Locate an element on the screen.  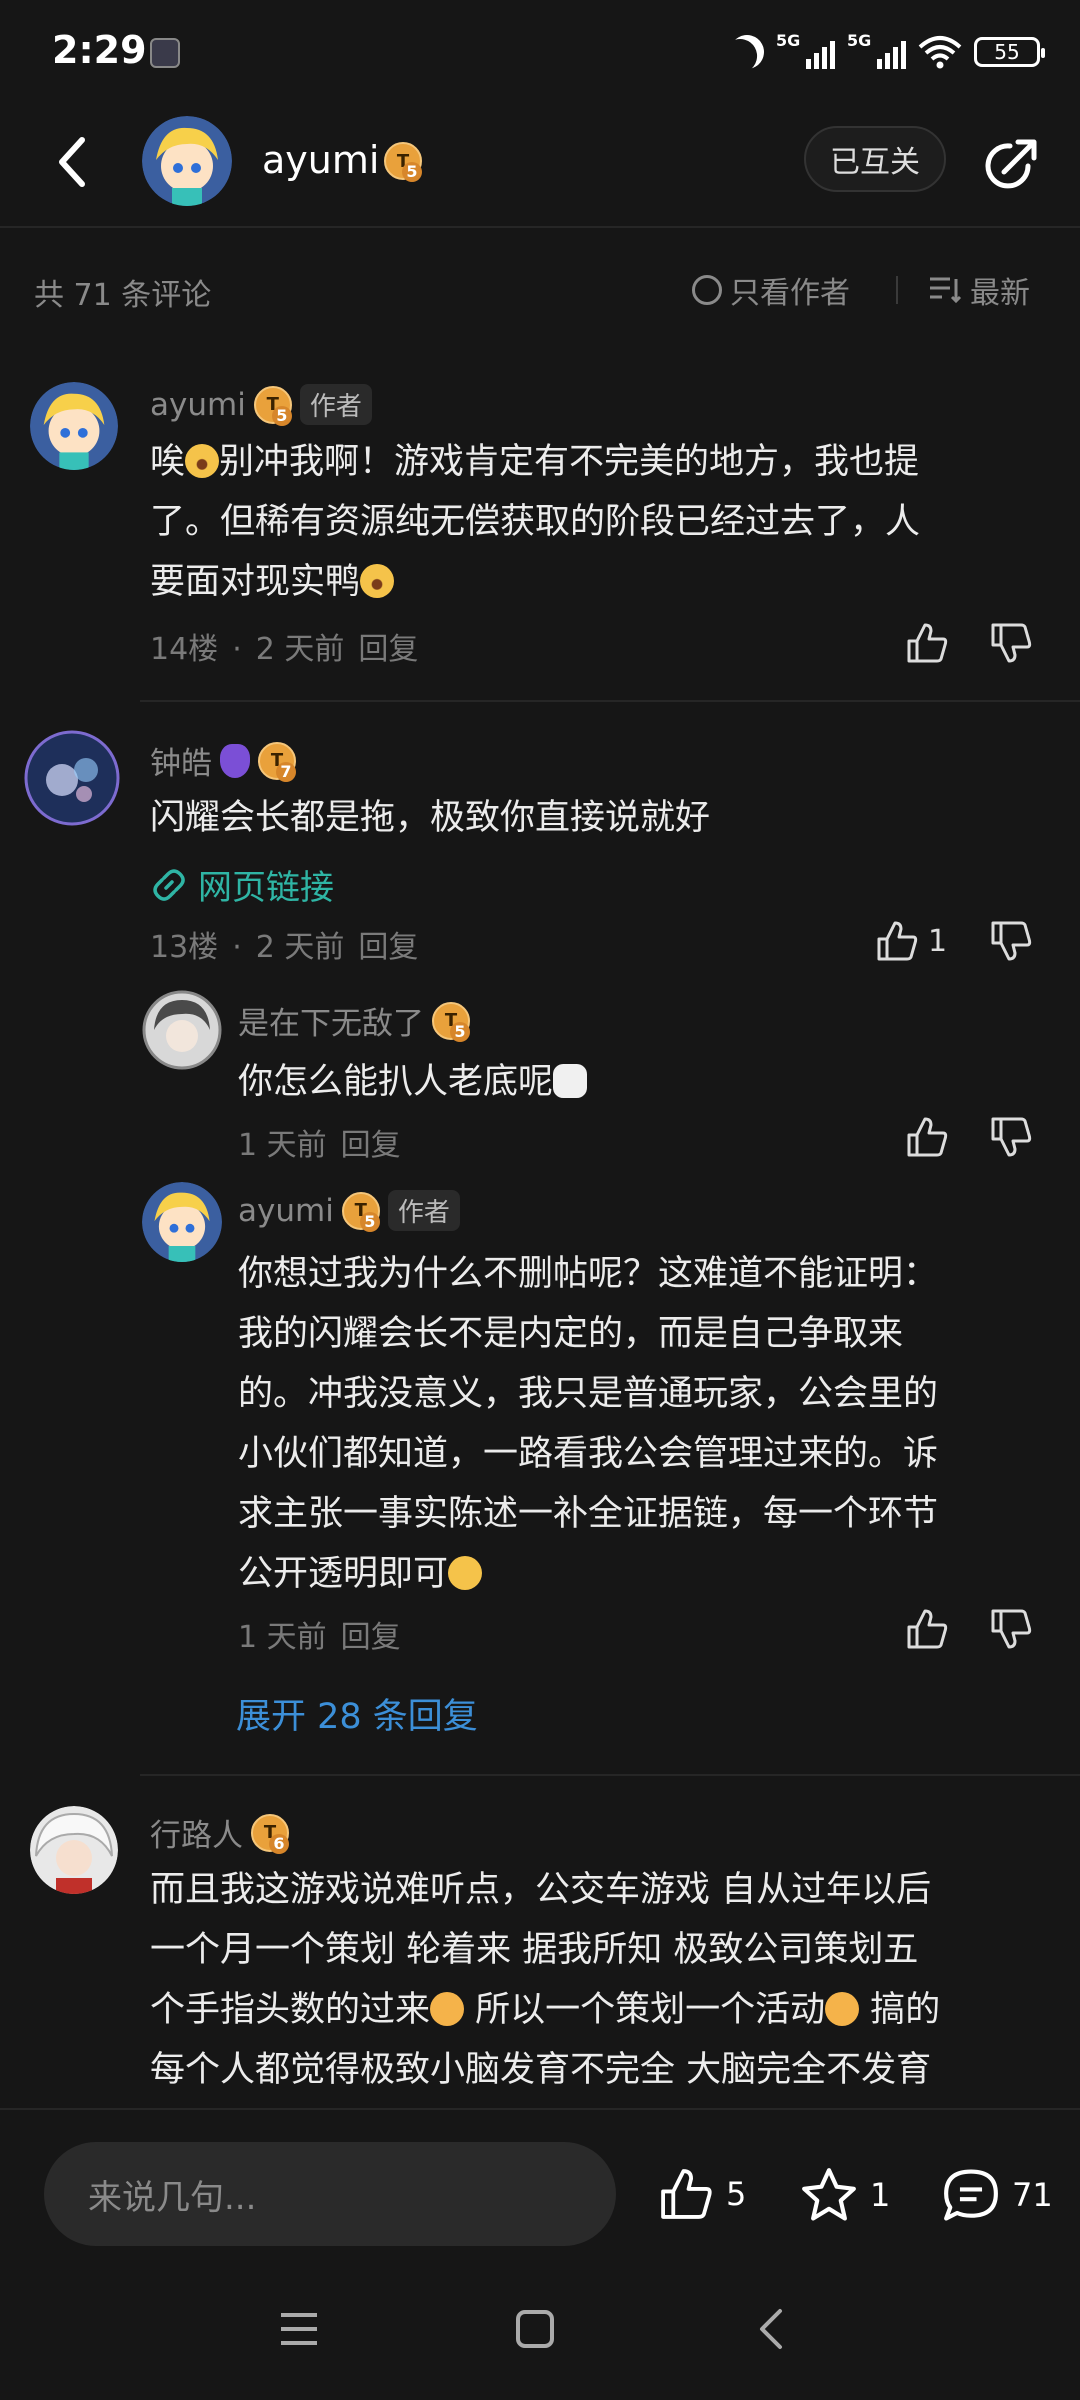
menu-button is located at coordinates (299, 2329).